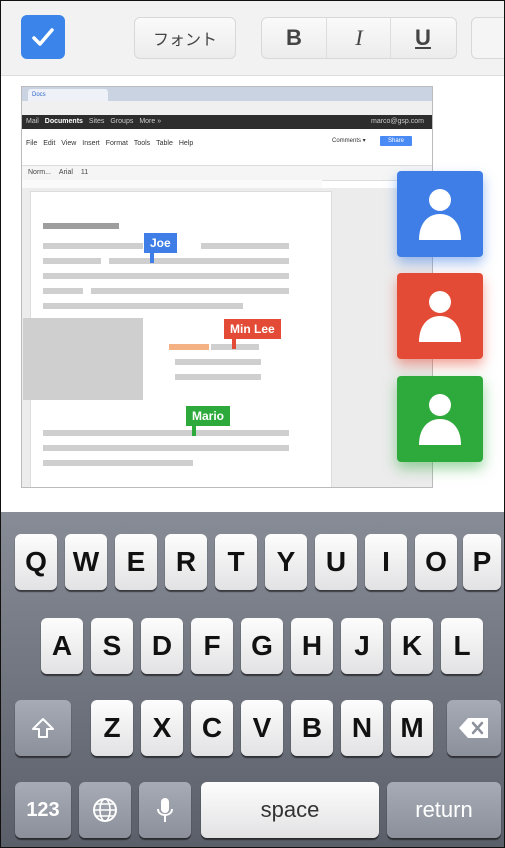 The width and height of the screenshot is (505, 848). I want to click on space-key: space, so click(290, 810).